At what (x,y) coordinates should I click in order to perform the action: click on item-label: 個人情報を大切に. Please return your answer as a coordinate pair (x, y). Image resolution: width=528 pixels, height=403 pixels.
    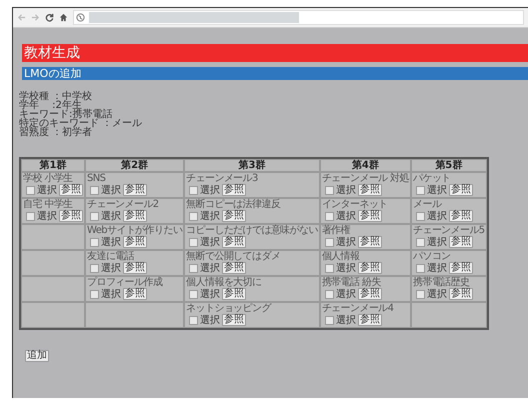
    Looking at the image, I should click on (224, 282).